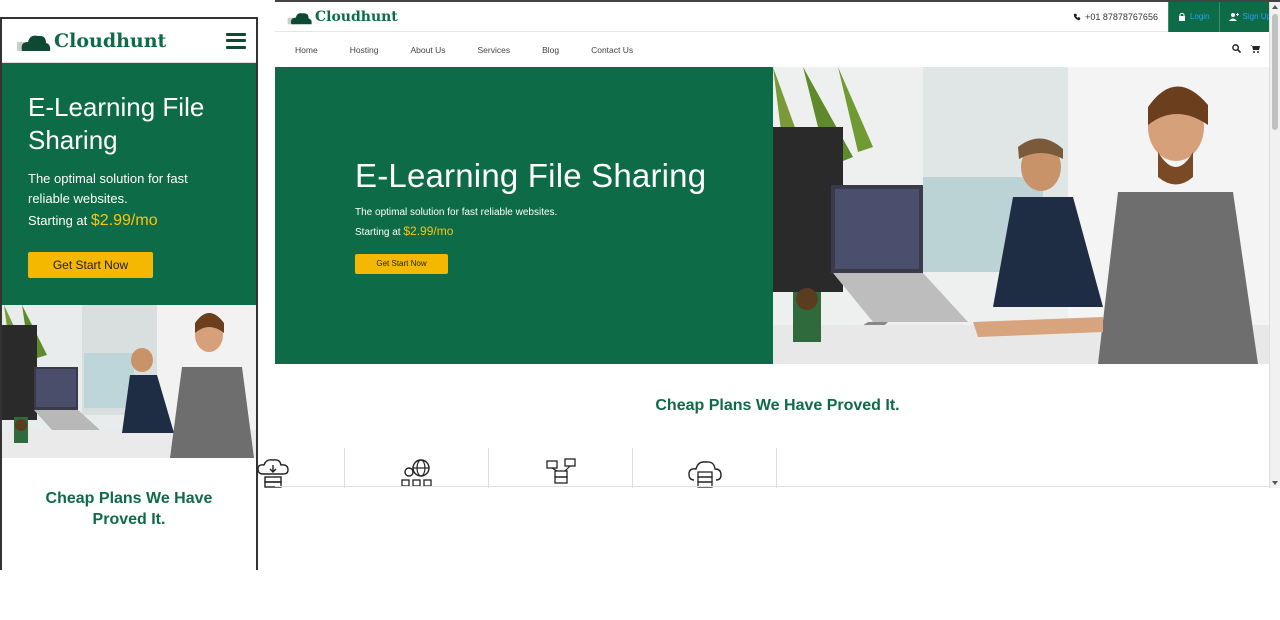  I want to click on cart-icon, so click(1255, 48).